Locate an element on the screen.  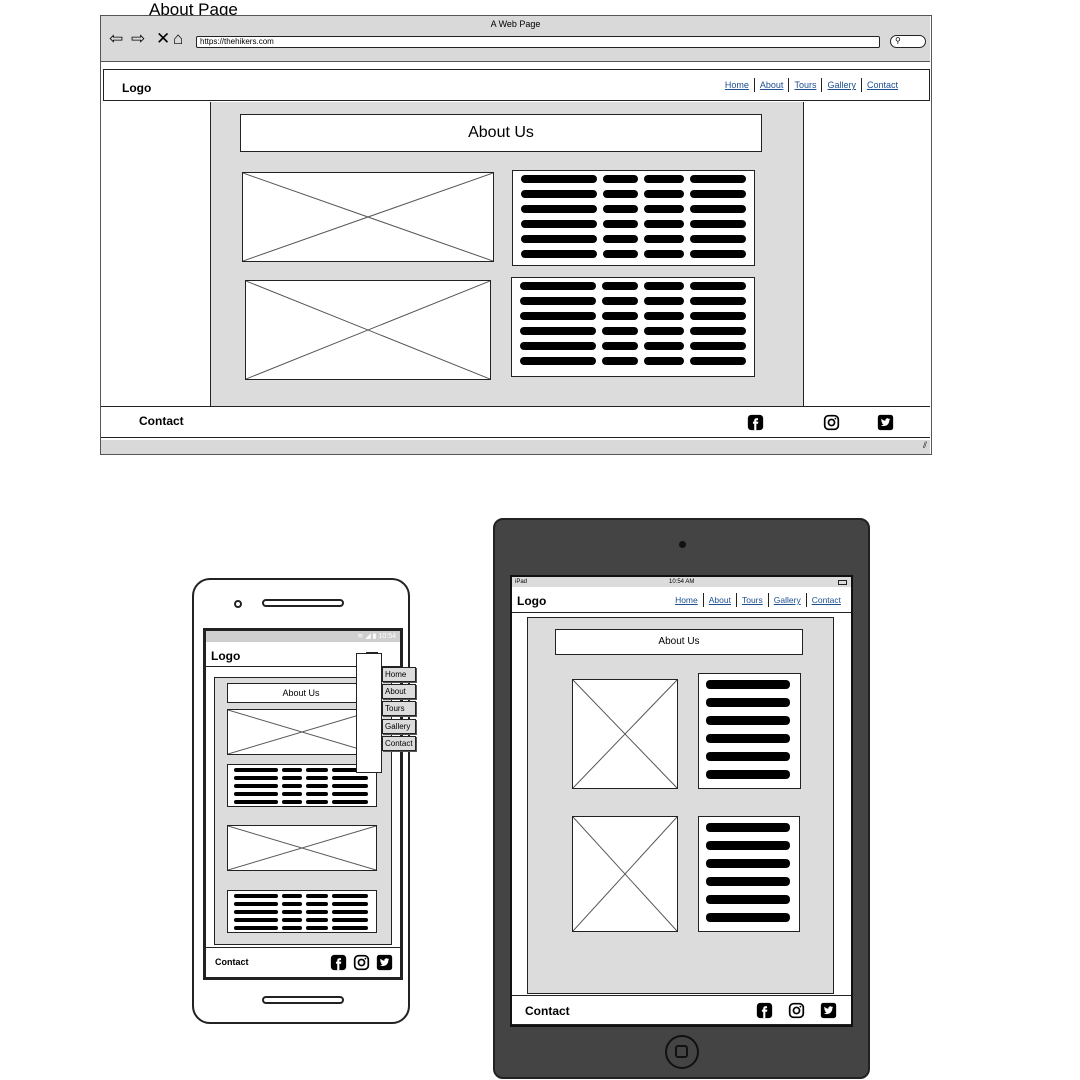
image-placeholder is located at coordinates (302, 732).